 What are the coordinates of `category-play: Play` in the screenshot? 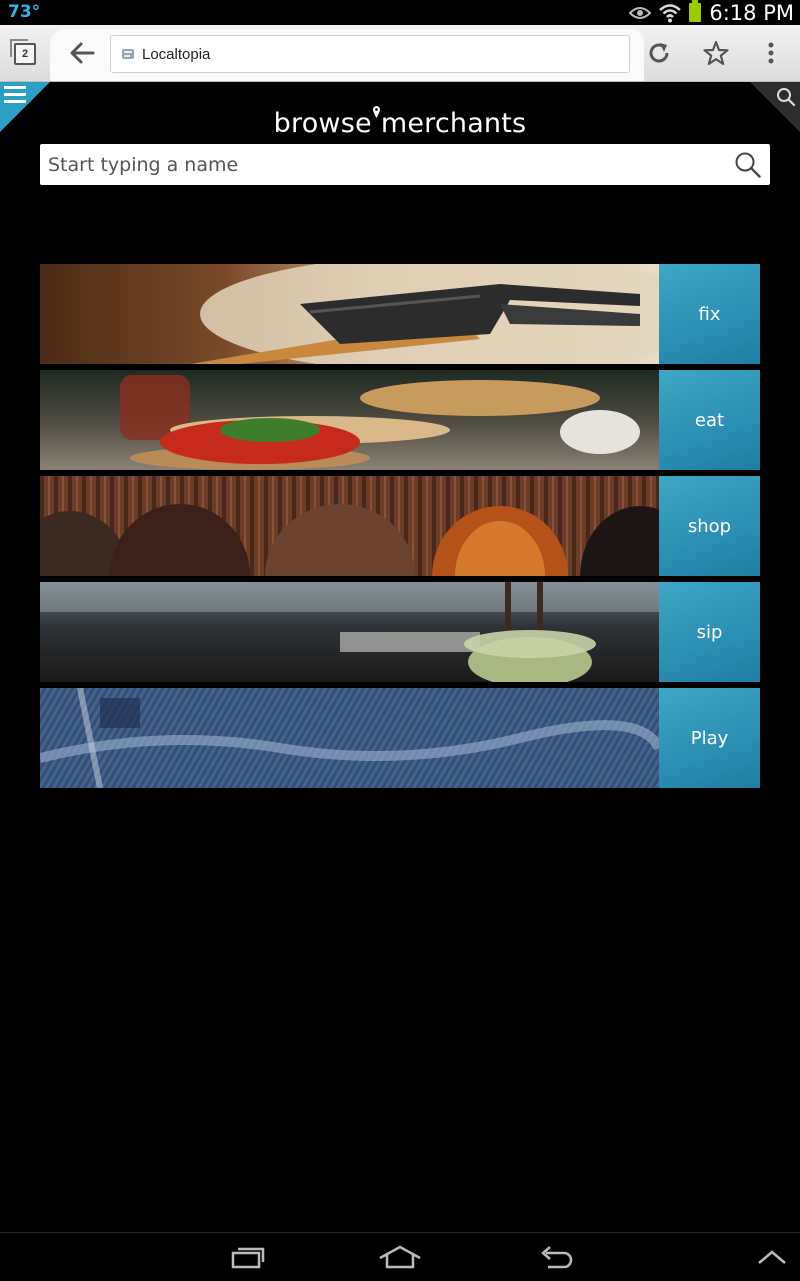 It's located at (400, 738).